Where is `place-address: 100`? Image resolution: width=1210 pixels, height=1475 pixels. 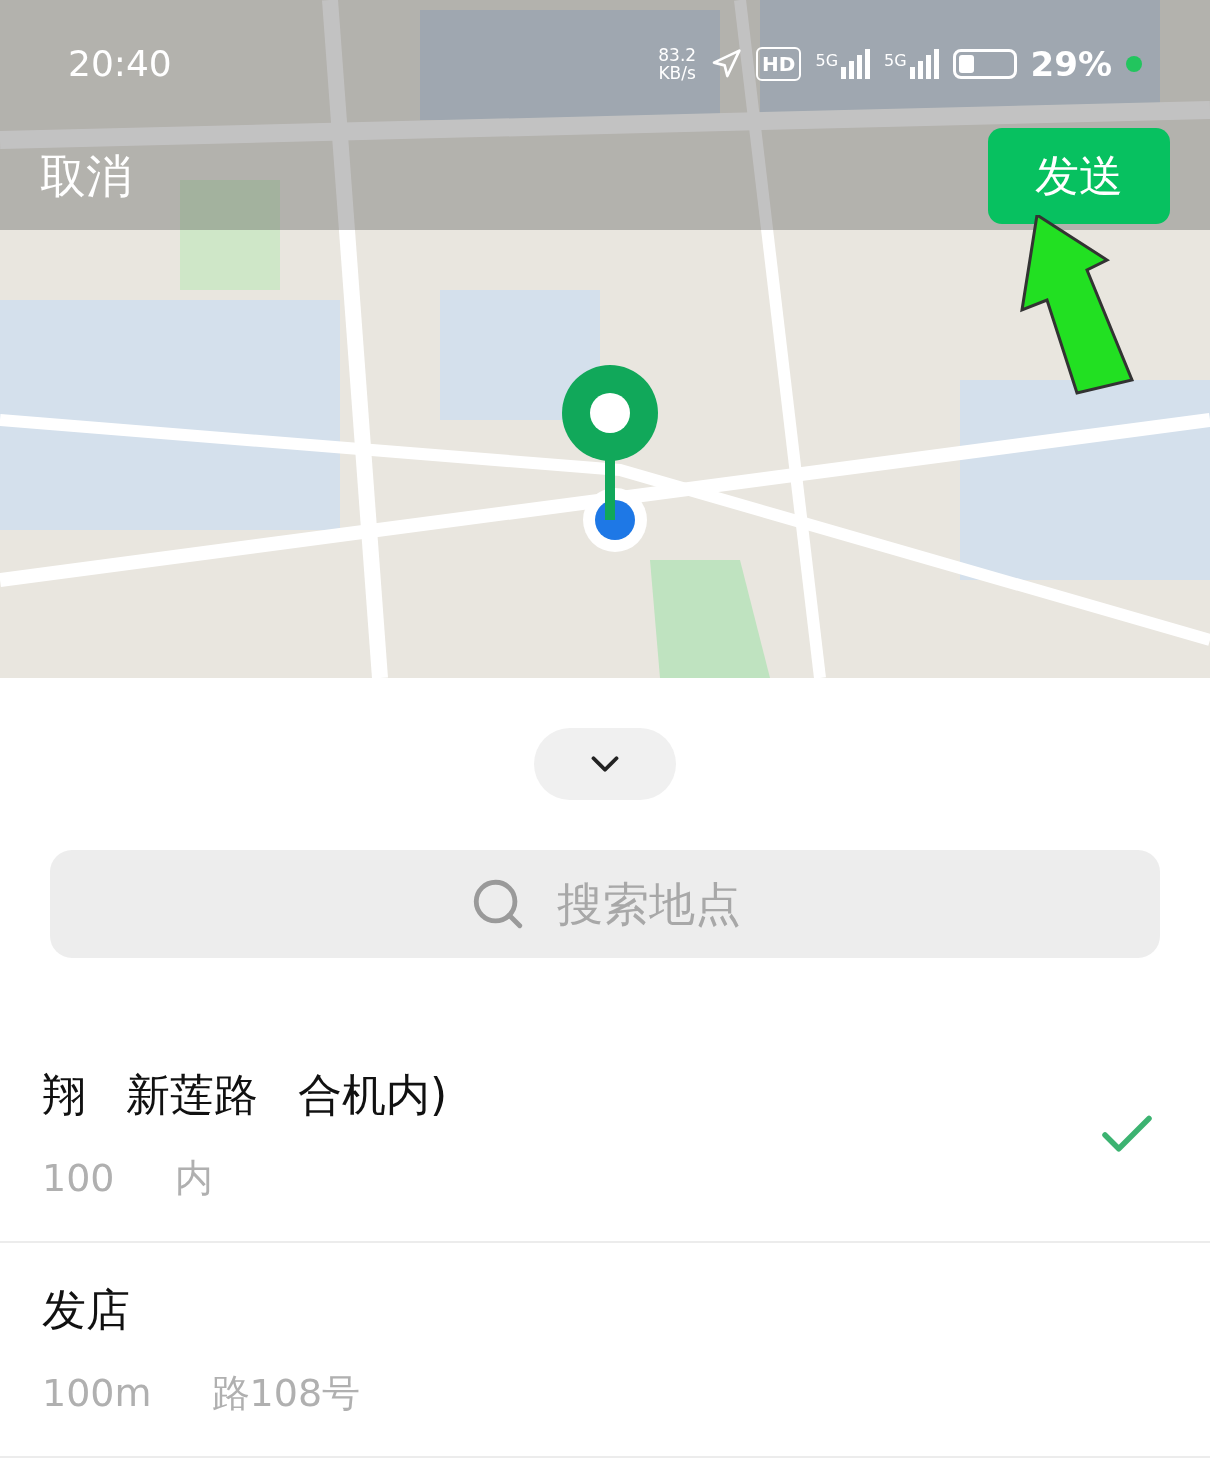 place-address: 100 is located at coordinates (78, 1178).